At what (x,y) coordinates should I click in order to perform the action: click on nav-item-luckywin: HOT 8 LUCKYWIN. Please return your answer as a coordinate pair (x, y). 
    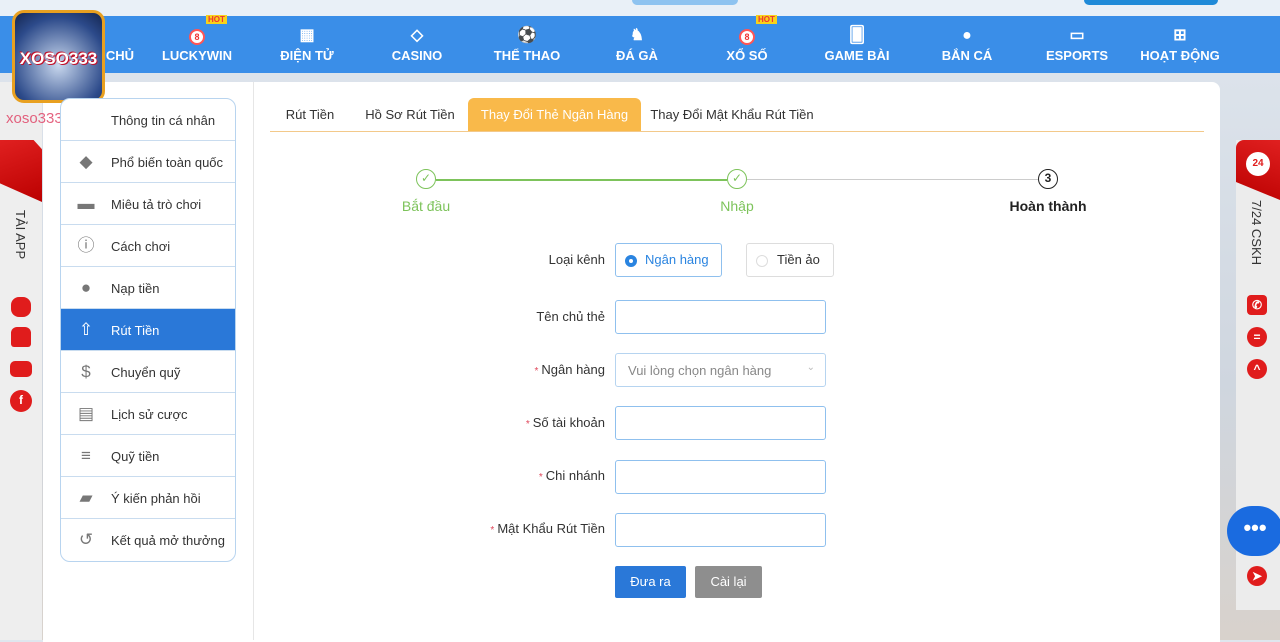
    Looking at the image, I should click on (197, 44).